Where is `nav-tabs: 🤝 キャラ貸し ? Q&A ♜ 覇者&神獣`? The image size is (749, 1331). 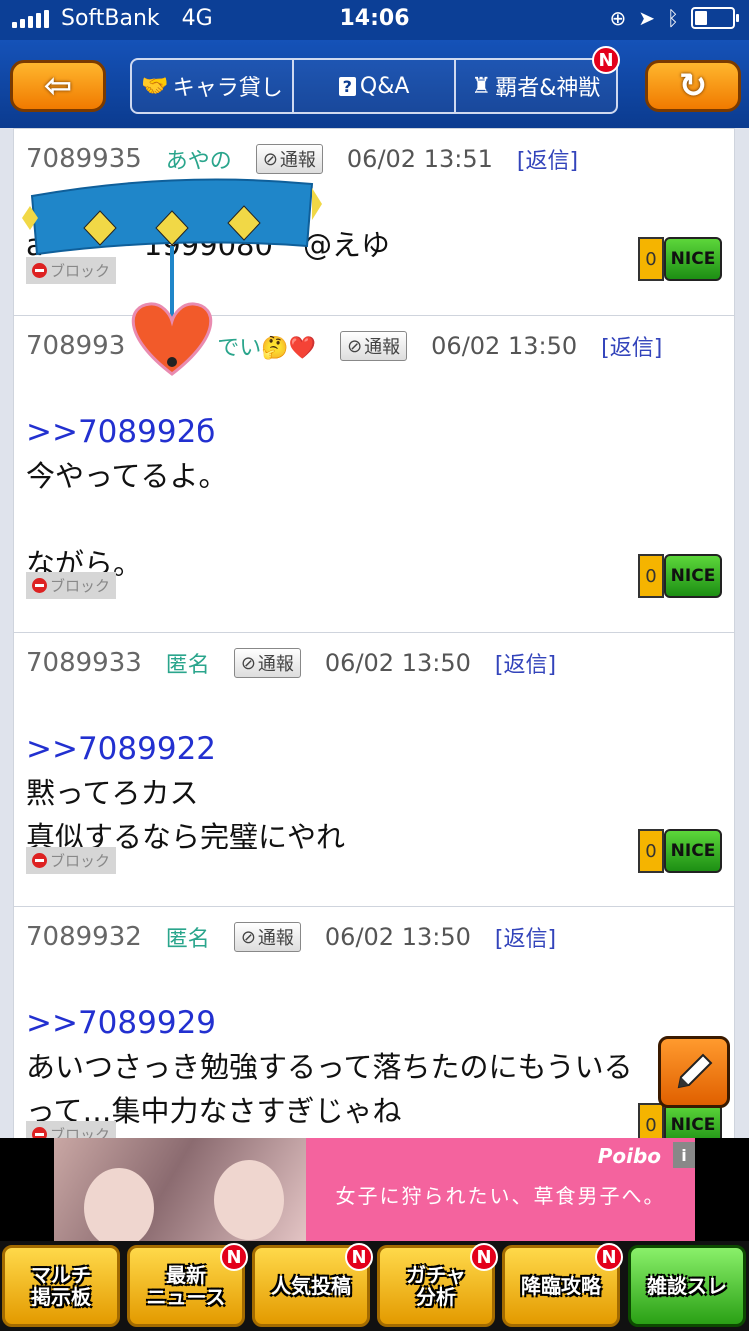 nav-tabs: 🤝 キャラ貸し ? Q&A ♜ 覇者&神獣 is located at coordinates (374, 86).